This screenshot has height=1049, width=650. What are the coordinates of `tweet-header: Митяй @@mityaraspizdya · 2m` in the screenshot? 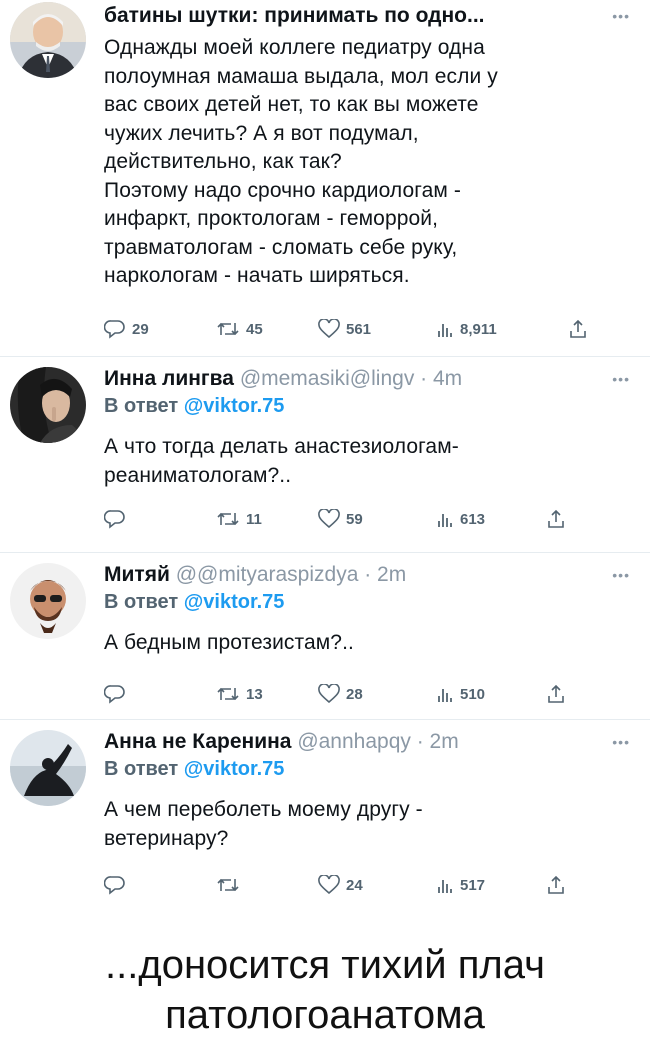 It's located at (364, 575).